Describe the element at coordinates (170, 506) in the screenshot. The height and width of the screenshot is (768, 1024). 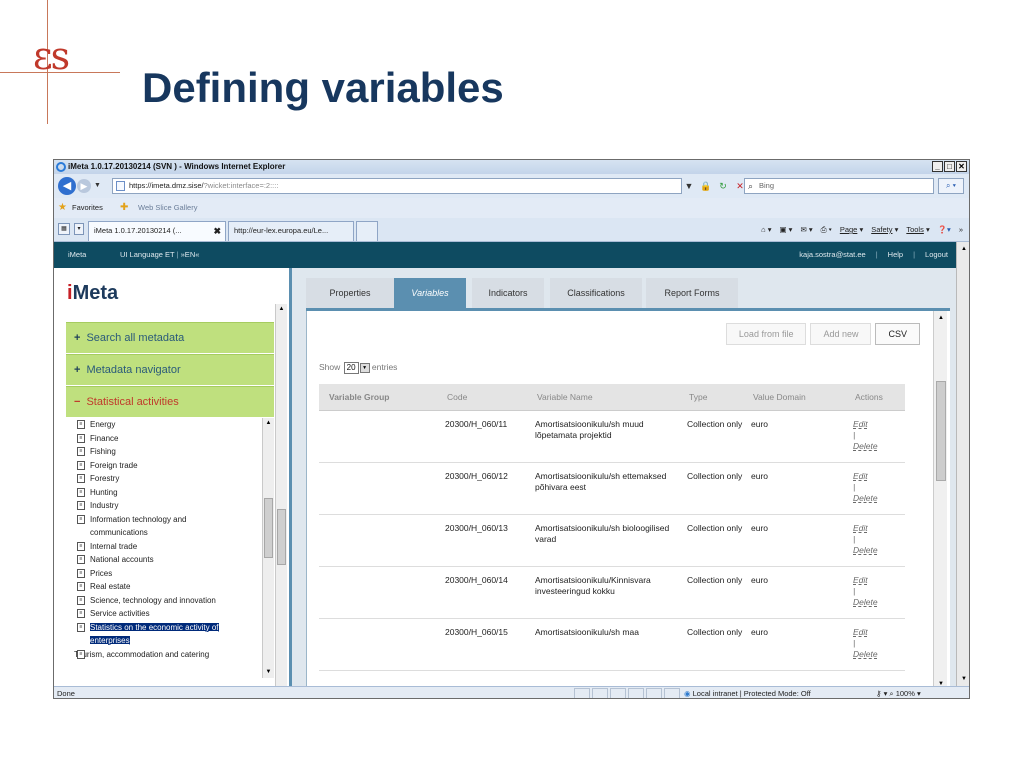
I see `category-item: ≡ Industry` at that location.